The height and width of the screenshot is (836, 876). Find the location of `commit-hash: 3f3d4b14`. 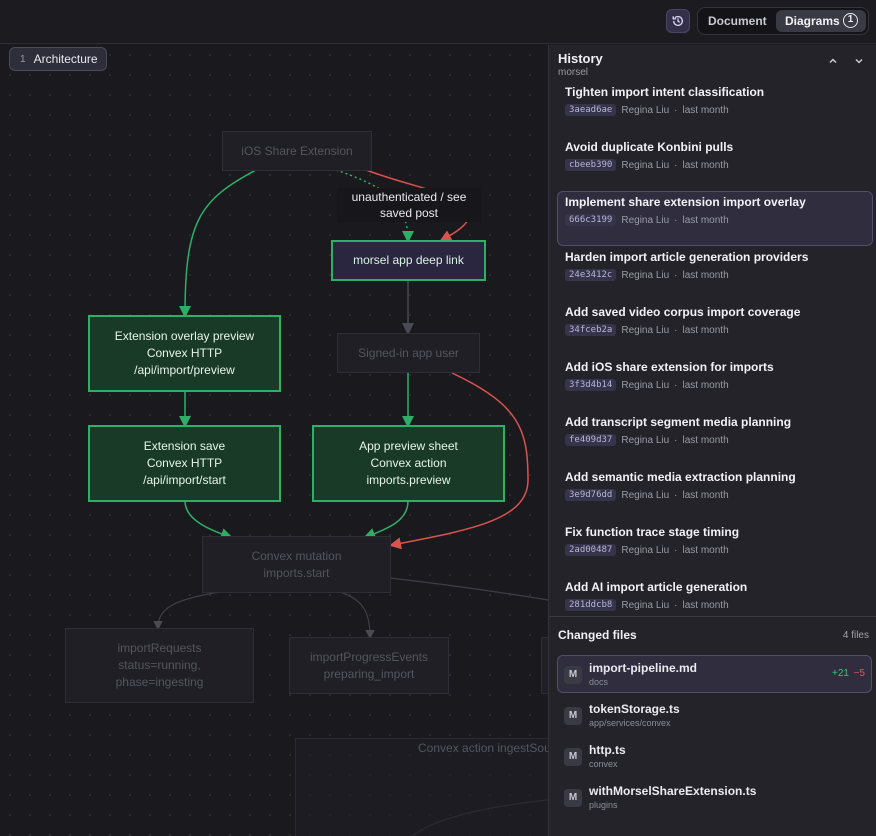

commit-hash: 3f3d4b14 is located at coordinates (591, 385).